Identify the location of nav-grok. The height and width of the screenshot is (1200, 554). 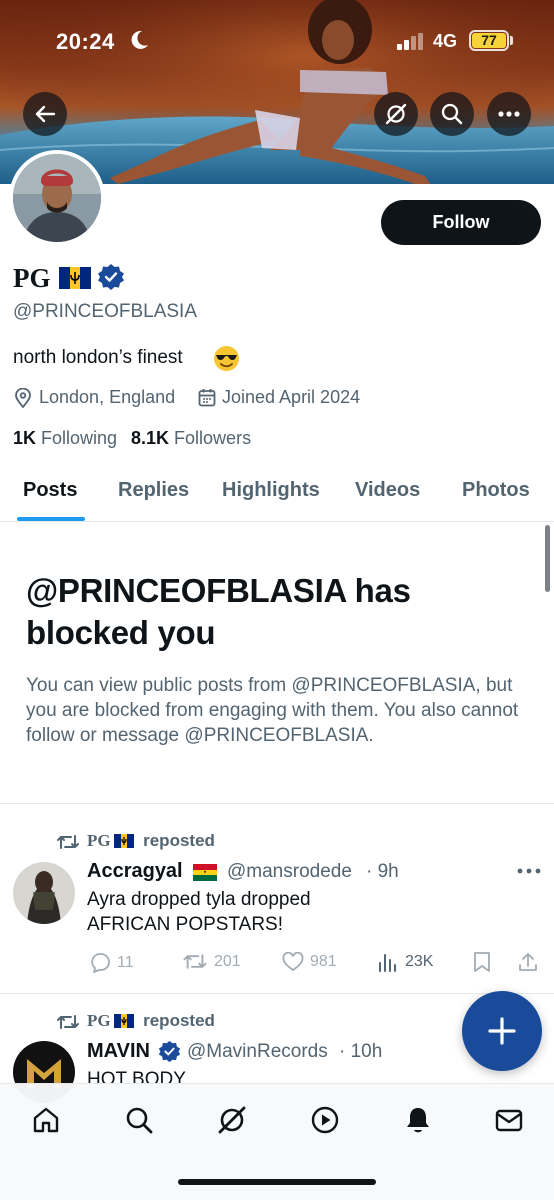
(232, 1120).